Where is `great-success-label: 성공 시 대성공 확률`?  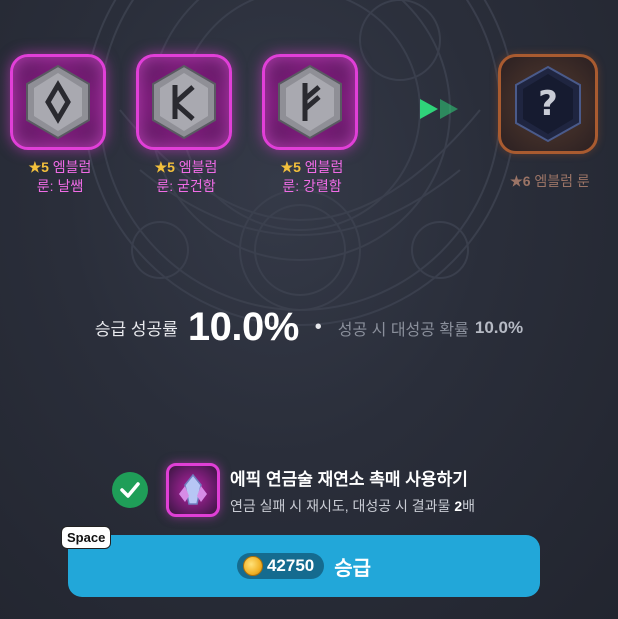
great-success-label: 성공 시 대성공 확률 is located at coordinates (403, 330).